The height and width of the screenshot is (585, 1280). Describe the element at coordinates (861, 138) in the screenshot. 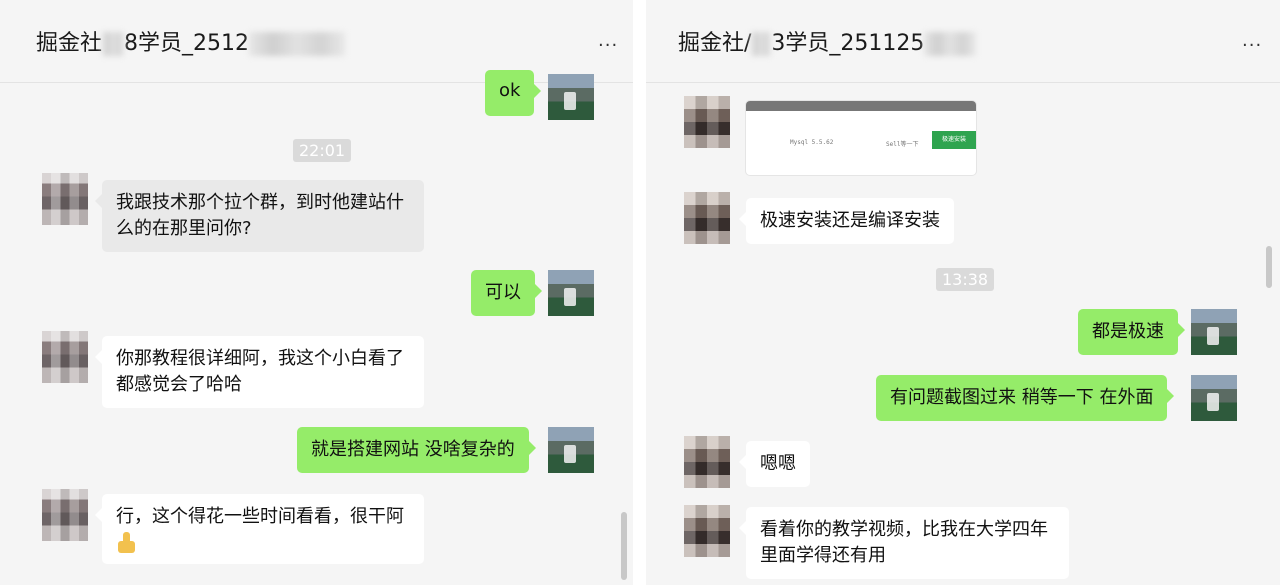

I see `image-message-screenshot: Mysql 5.5.62 Sell等一下 极速安装` at that location.